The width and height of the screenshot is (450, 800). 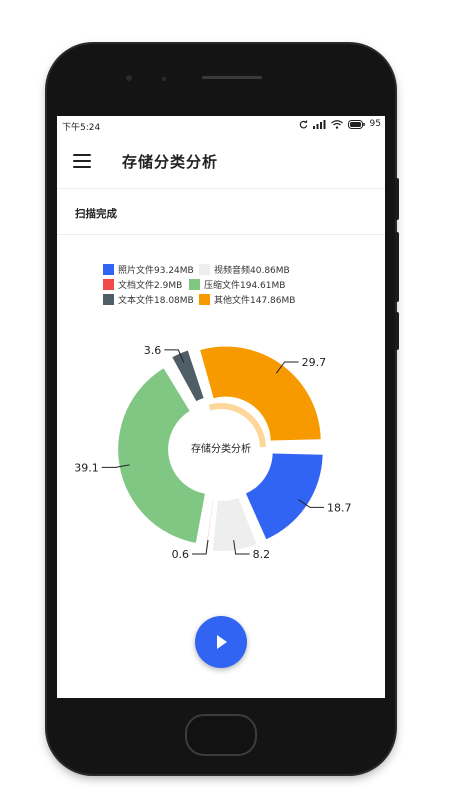 I want to click on legend-item-document: 文档文件2.9MB, so click(x=142, y=284).